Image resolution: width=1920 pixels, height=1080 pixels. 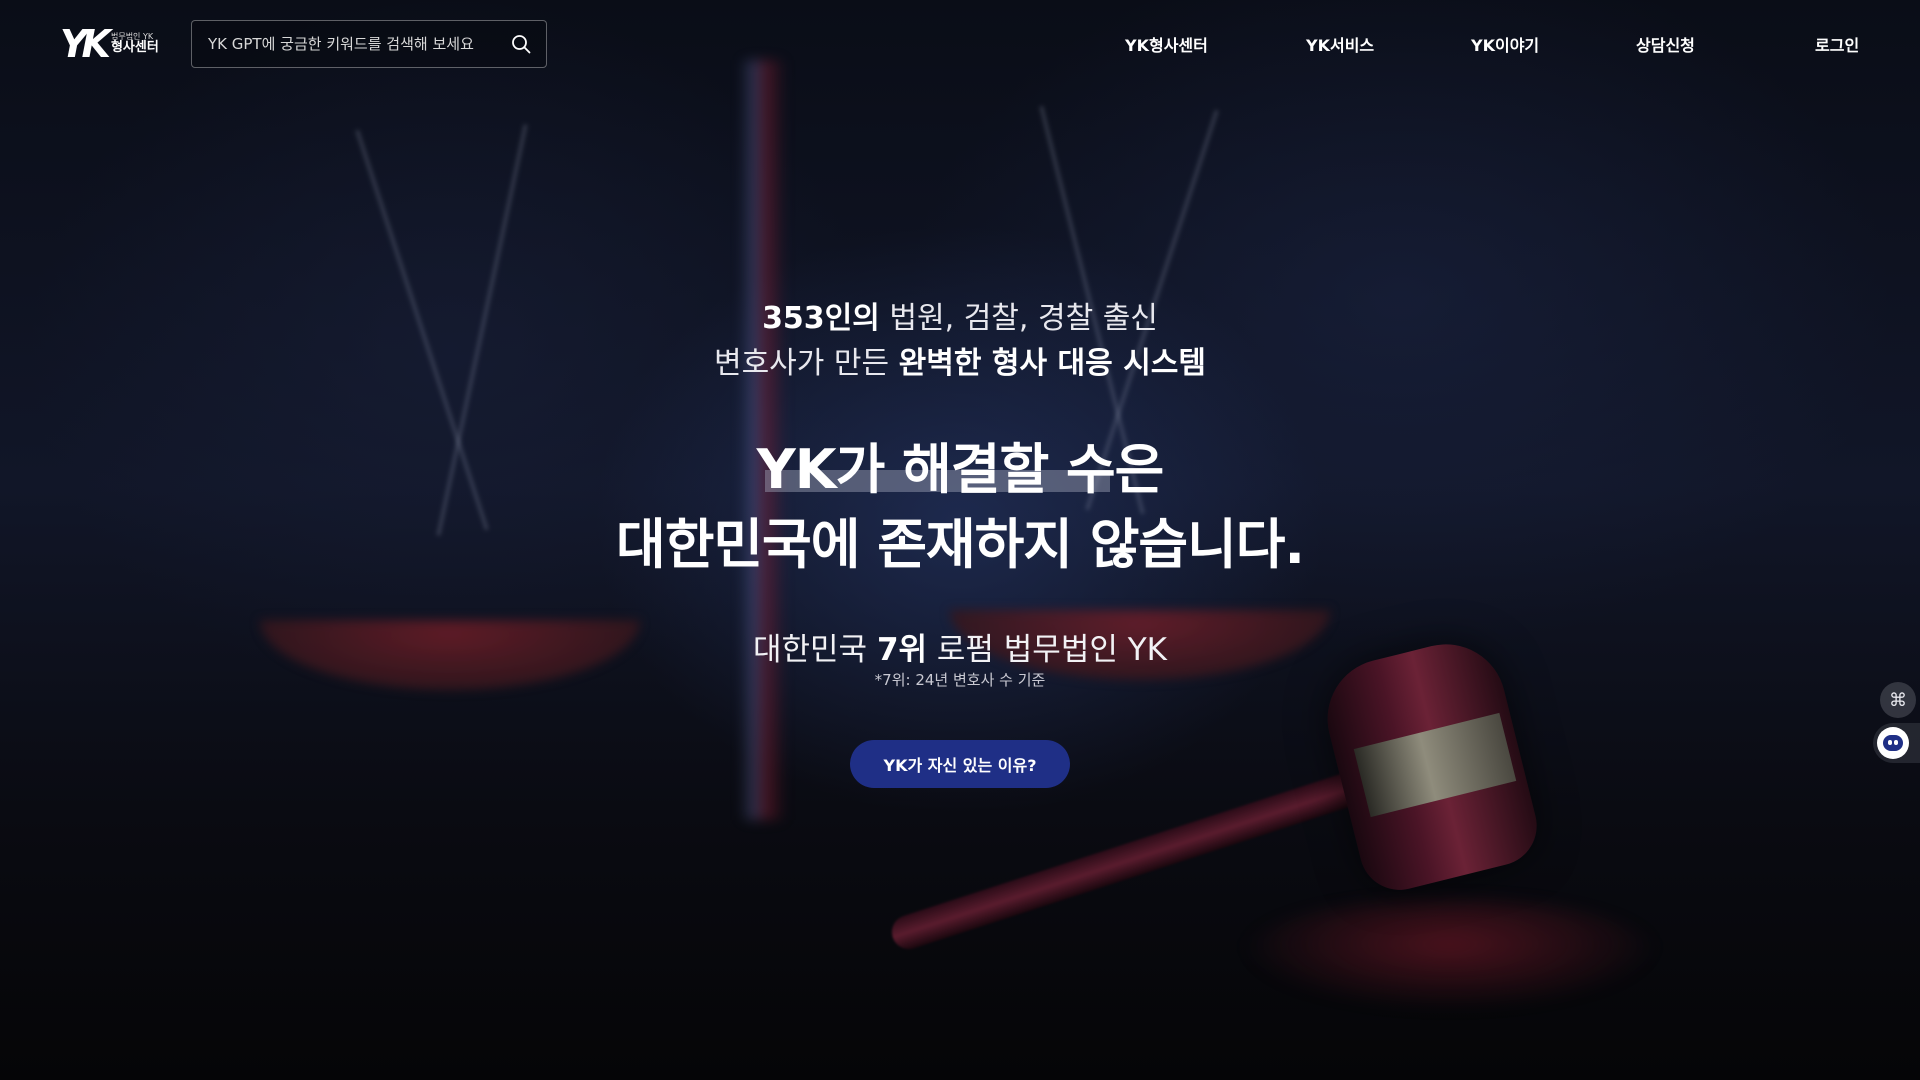 I want to click on nav-consultation: 상담신청, so click(x=1665, y=44).